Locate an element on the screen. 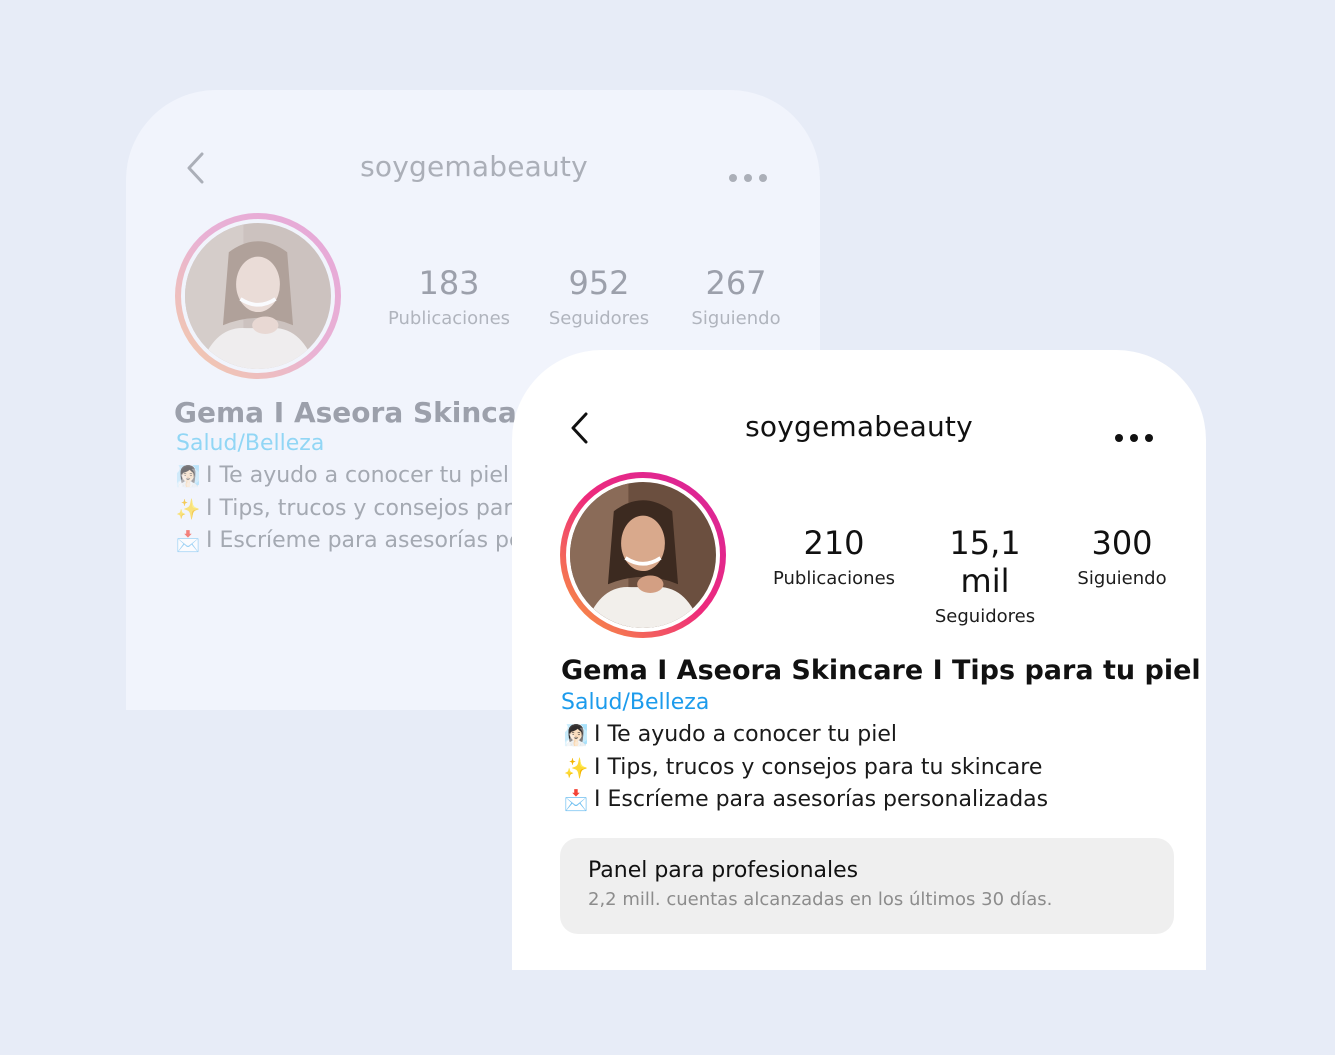  stat-siguiendo: 267 Siguiendo is located at coordinates (736, 296).